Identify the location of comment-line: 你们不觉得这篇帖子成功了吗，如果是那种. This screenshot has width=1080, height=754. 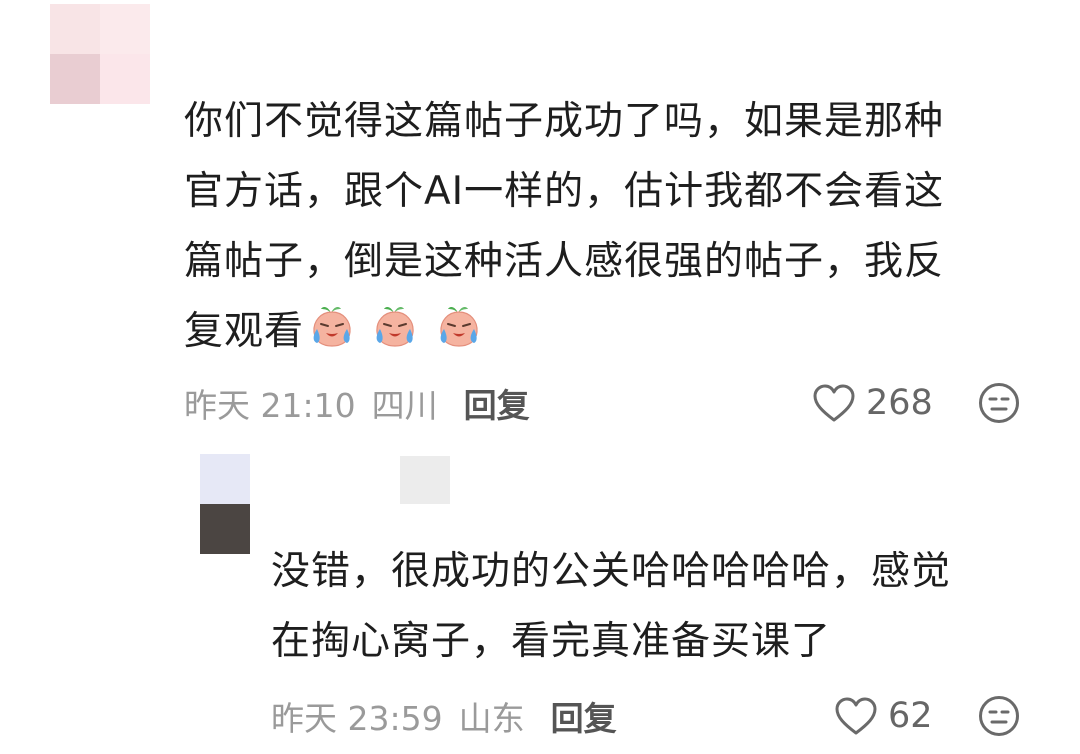
(564, 121).